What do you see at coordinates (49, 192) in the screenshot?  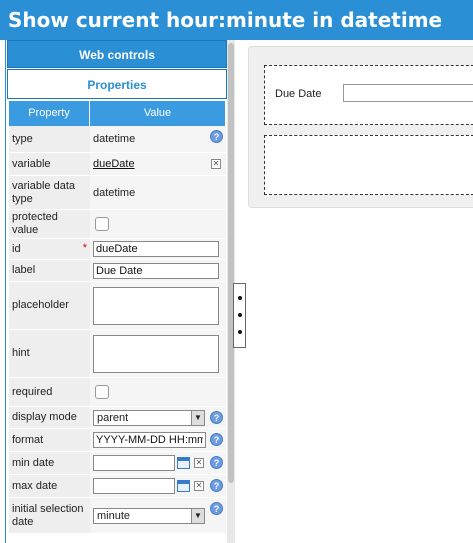 I see `row-label-variable-data-type: variable data type` at bounding box center [49, 192].